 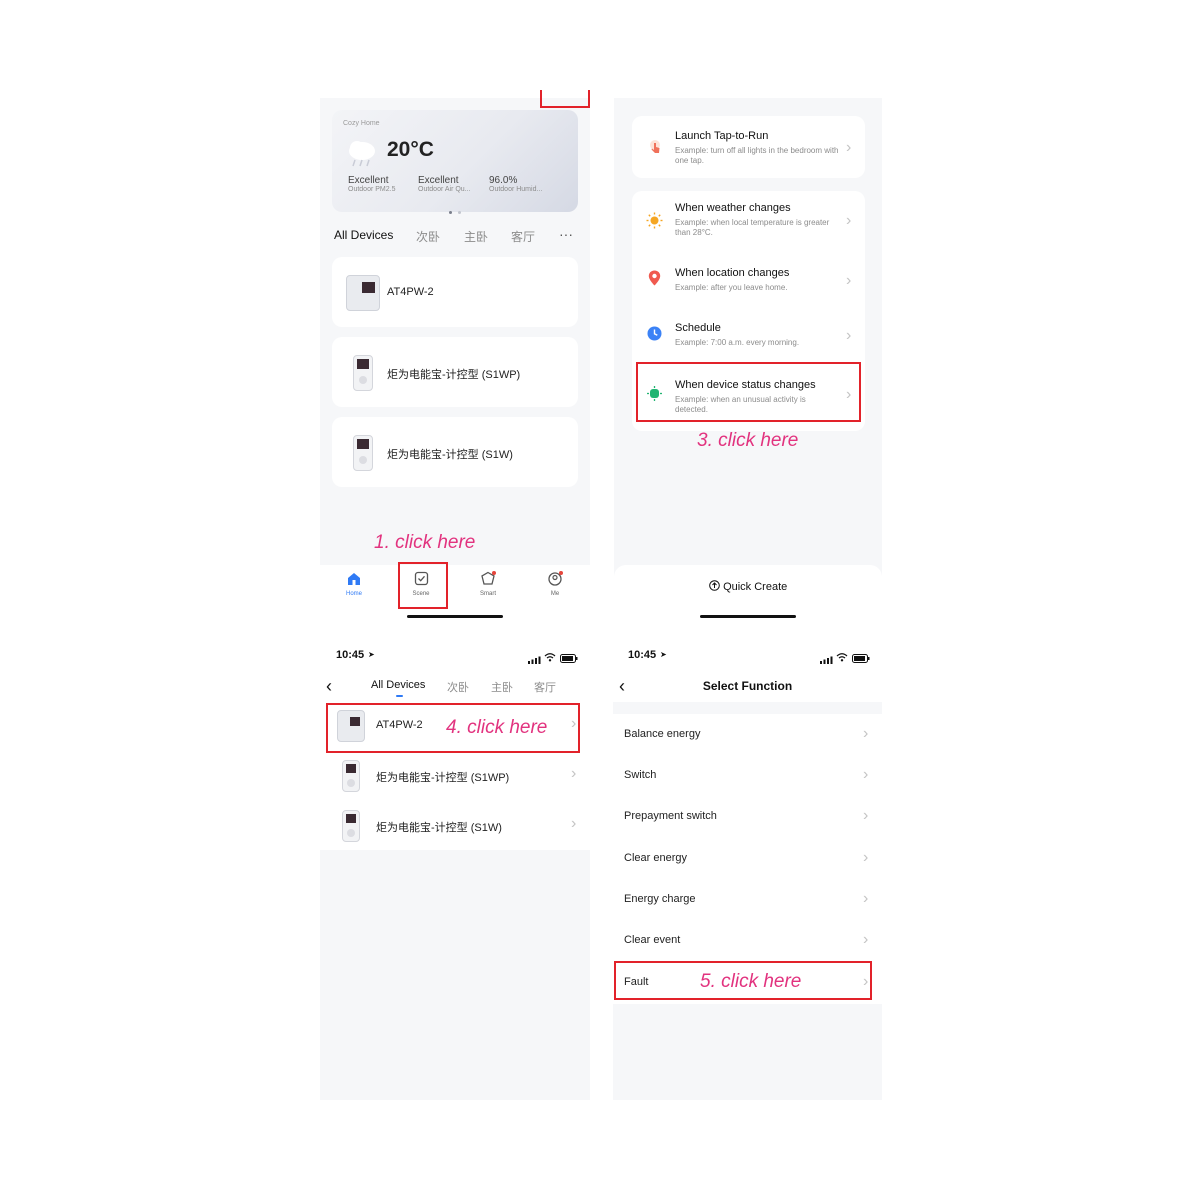 I want to click on highlight-box-device-status, so click(x=748, y=392).